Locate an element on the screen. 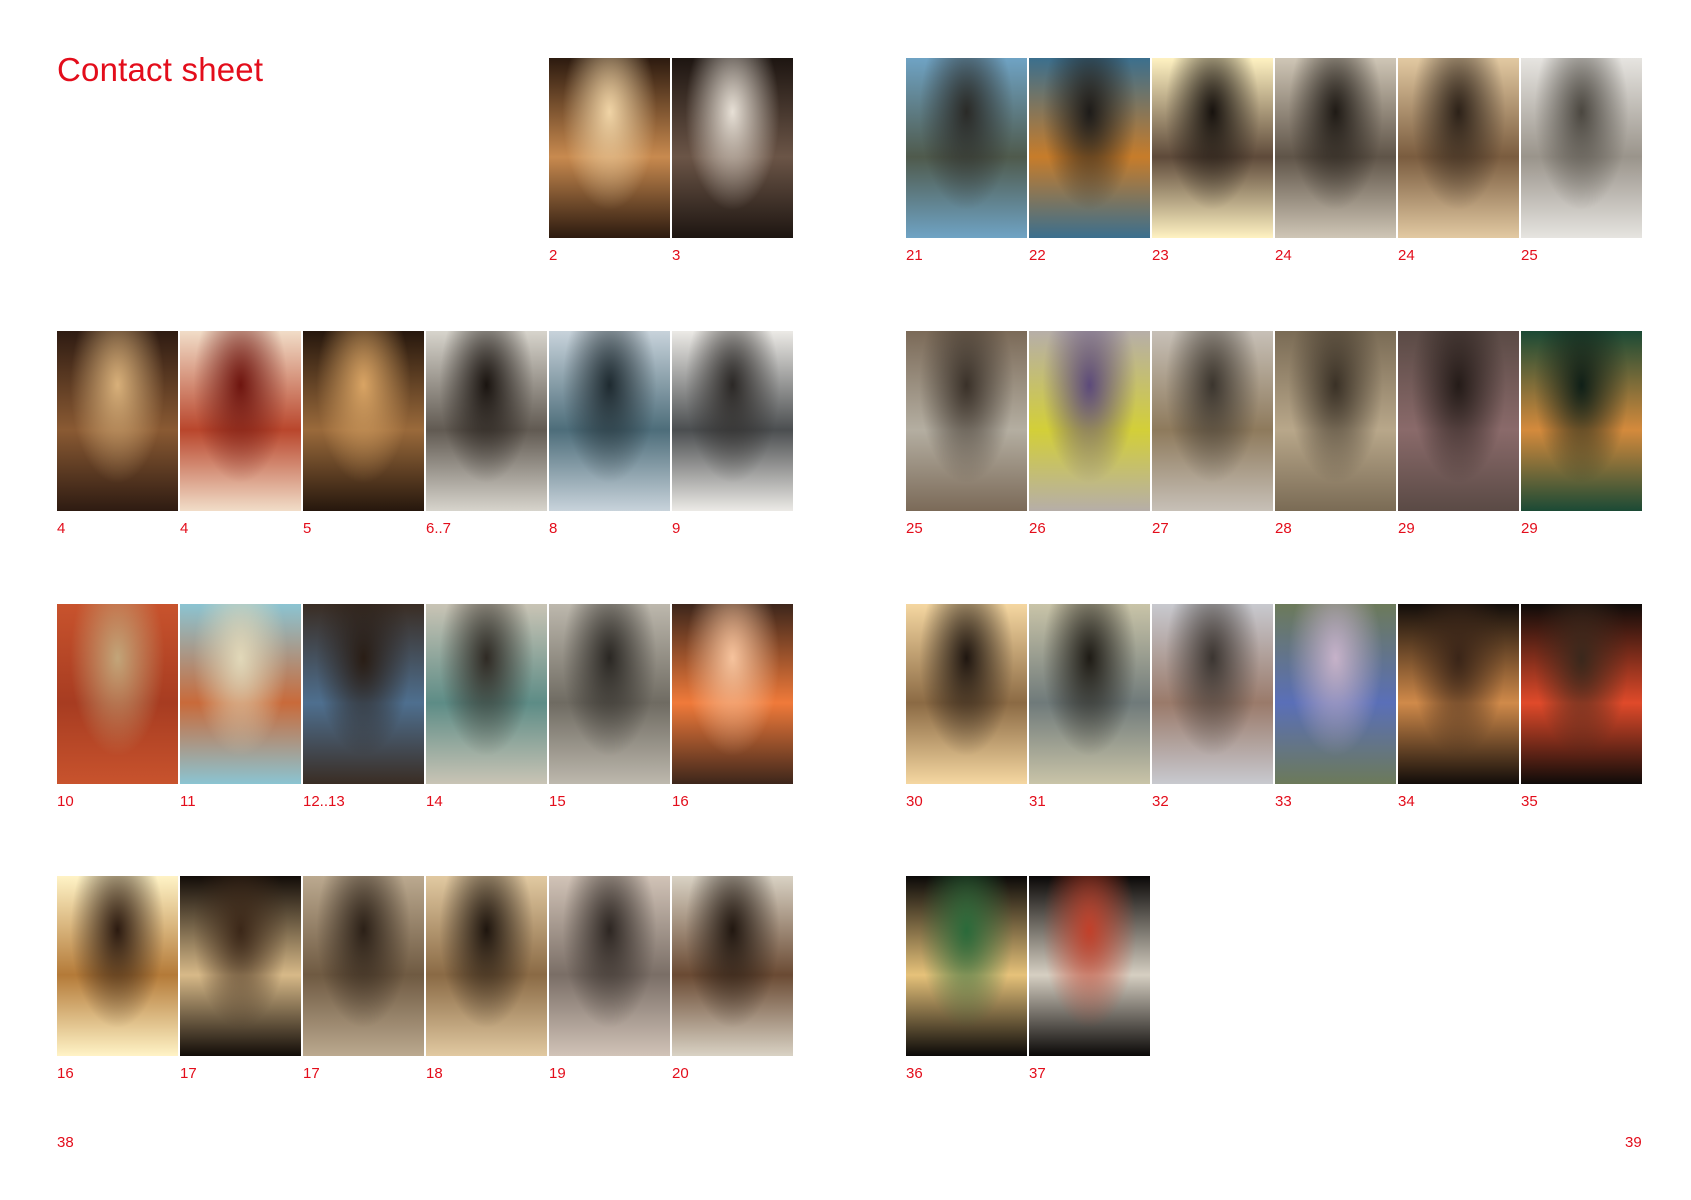 This screenshot has height=1200, width=1691. photo-caption: 11 is located at coordinates (188, 801).